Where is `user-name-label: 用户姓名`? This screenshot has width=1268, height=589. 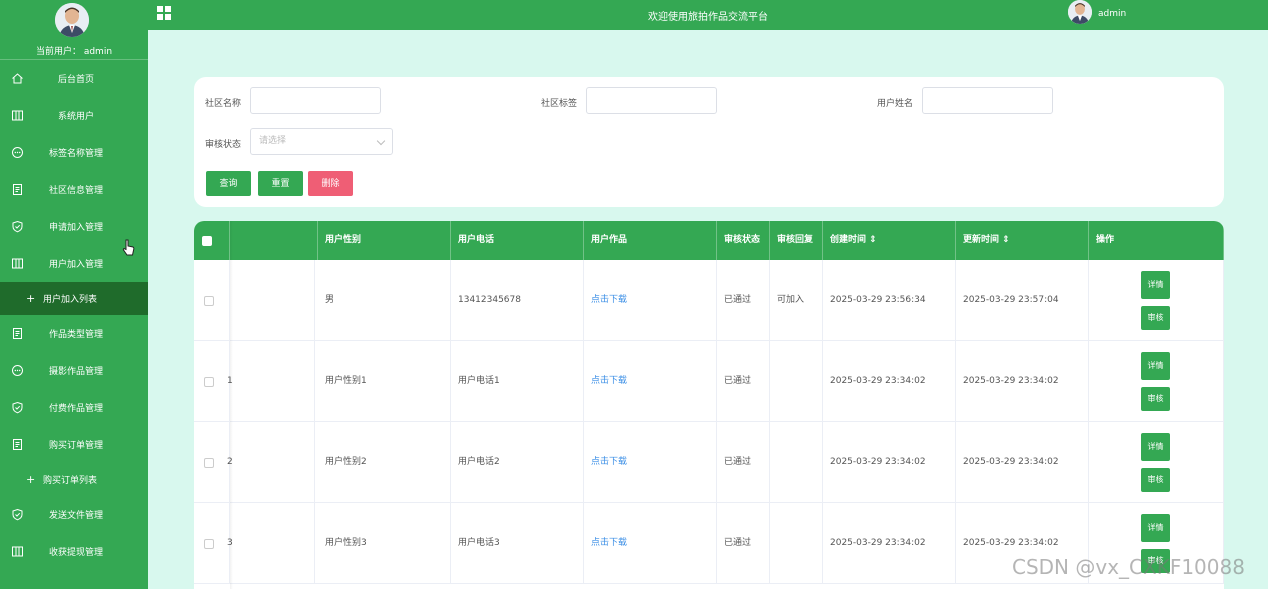 user-name-label: 用户姓名 is located at coordinates (895, 104).